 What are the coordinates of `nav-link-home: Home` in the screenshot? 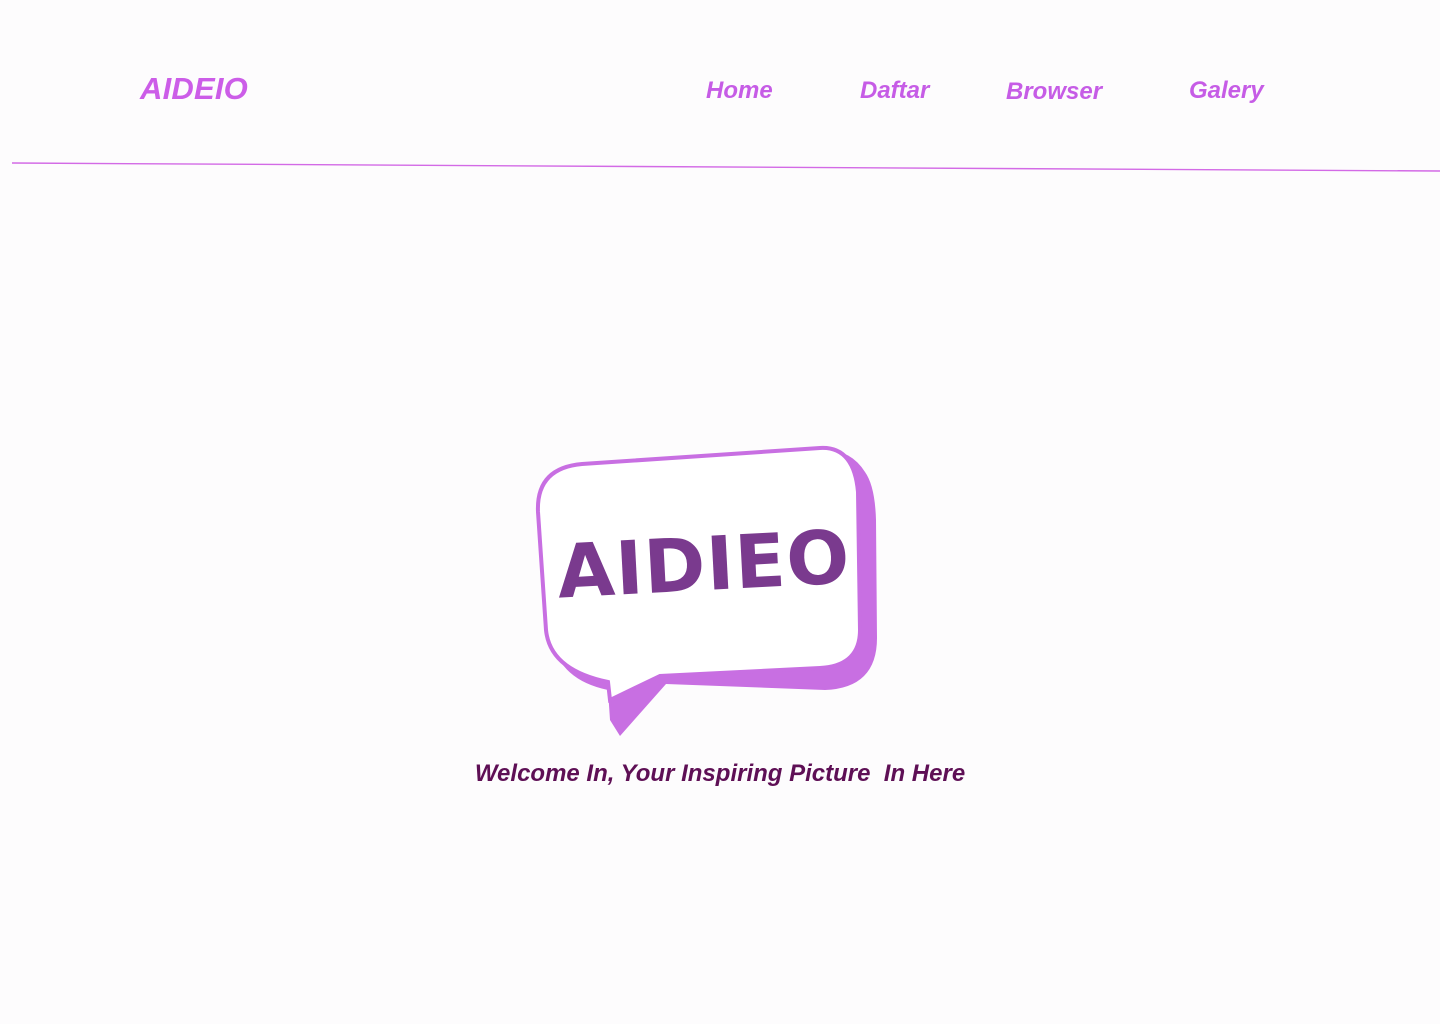 It's located at (739, 91).